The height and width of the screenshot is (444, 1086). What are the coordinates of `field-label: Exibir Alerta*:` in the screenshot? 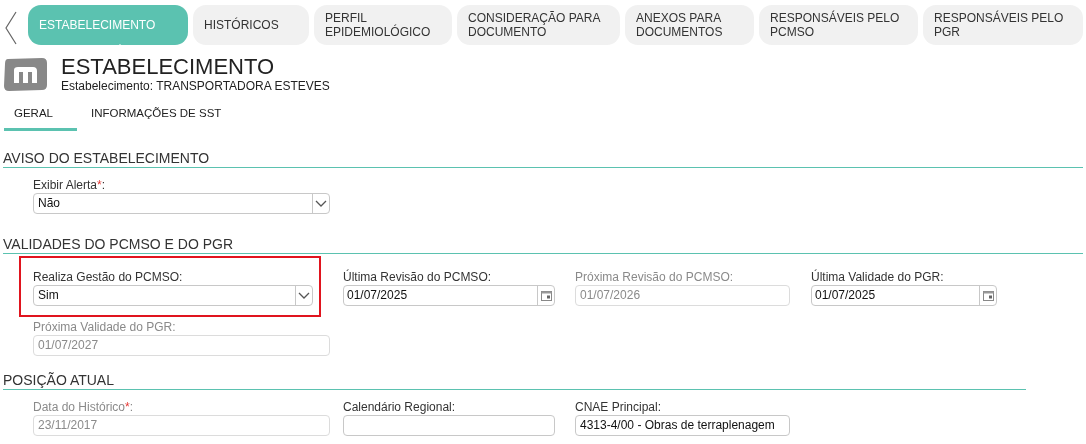 It's located at (70, 185).